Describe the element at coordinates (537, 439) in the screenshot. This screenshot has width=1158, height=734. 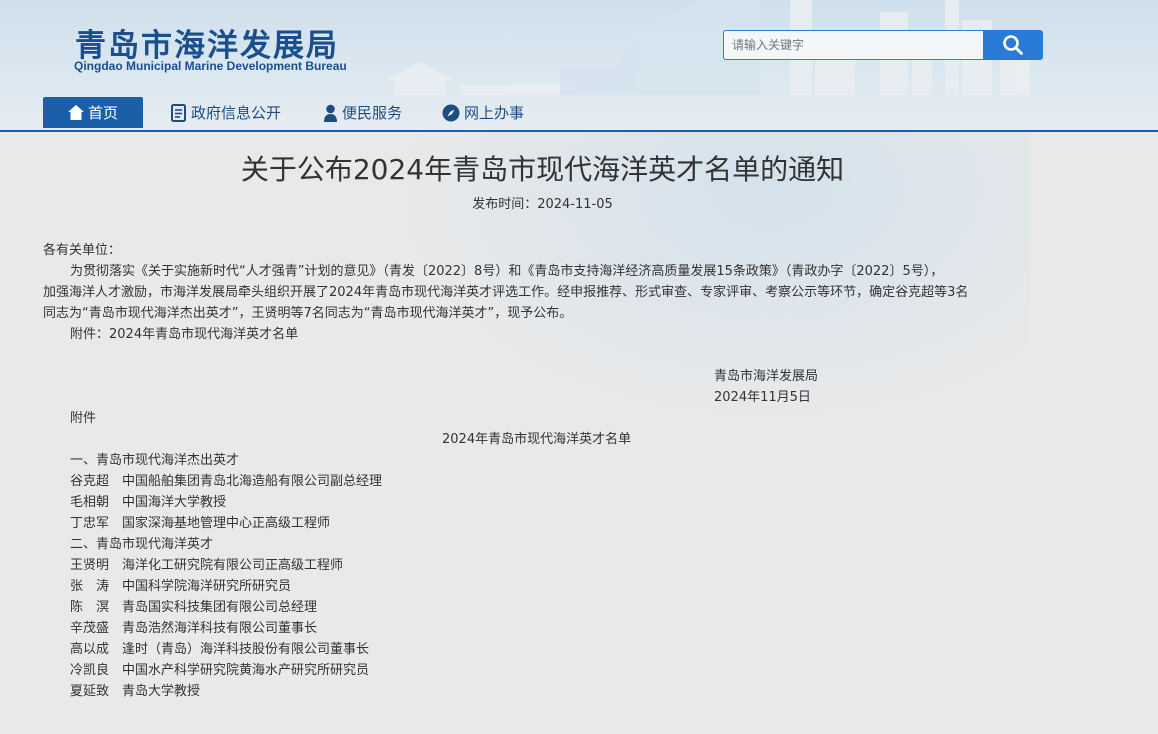
I see `list-title: 2024年青岛市现代海洋英才名单` at that location.